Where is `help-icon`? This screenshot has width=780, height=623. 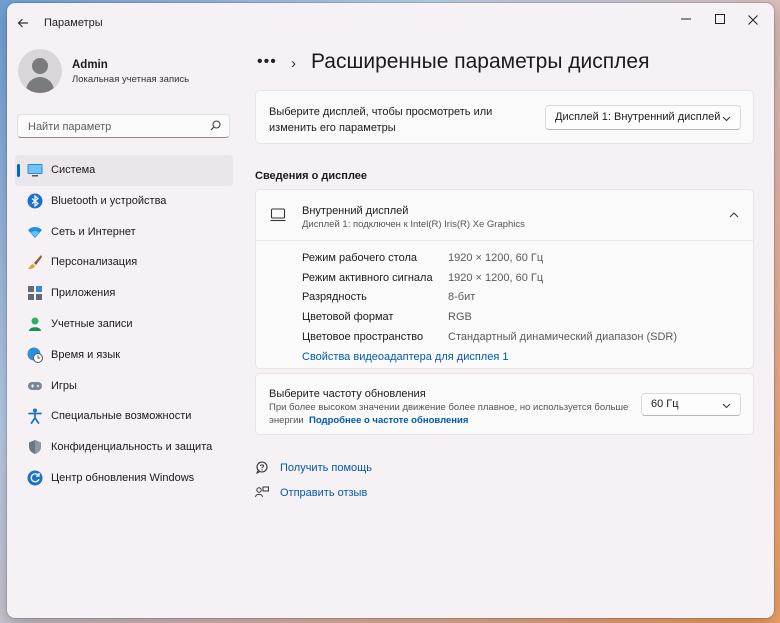
help-icon is located at coordinates (262, 467).